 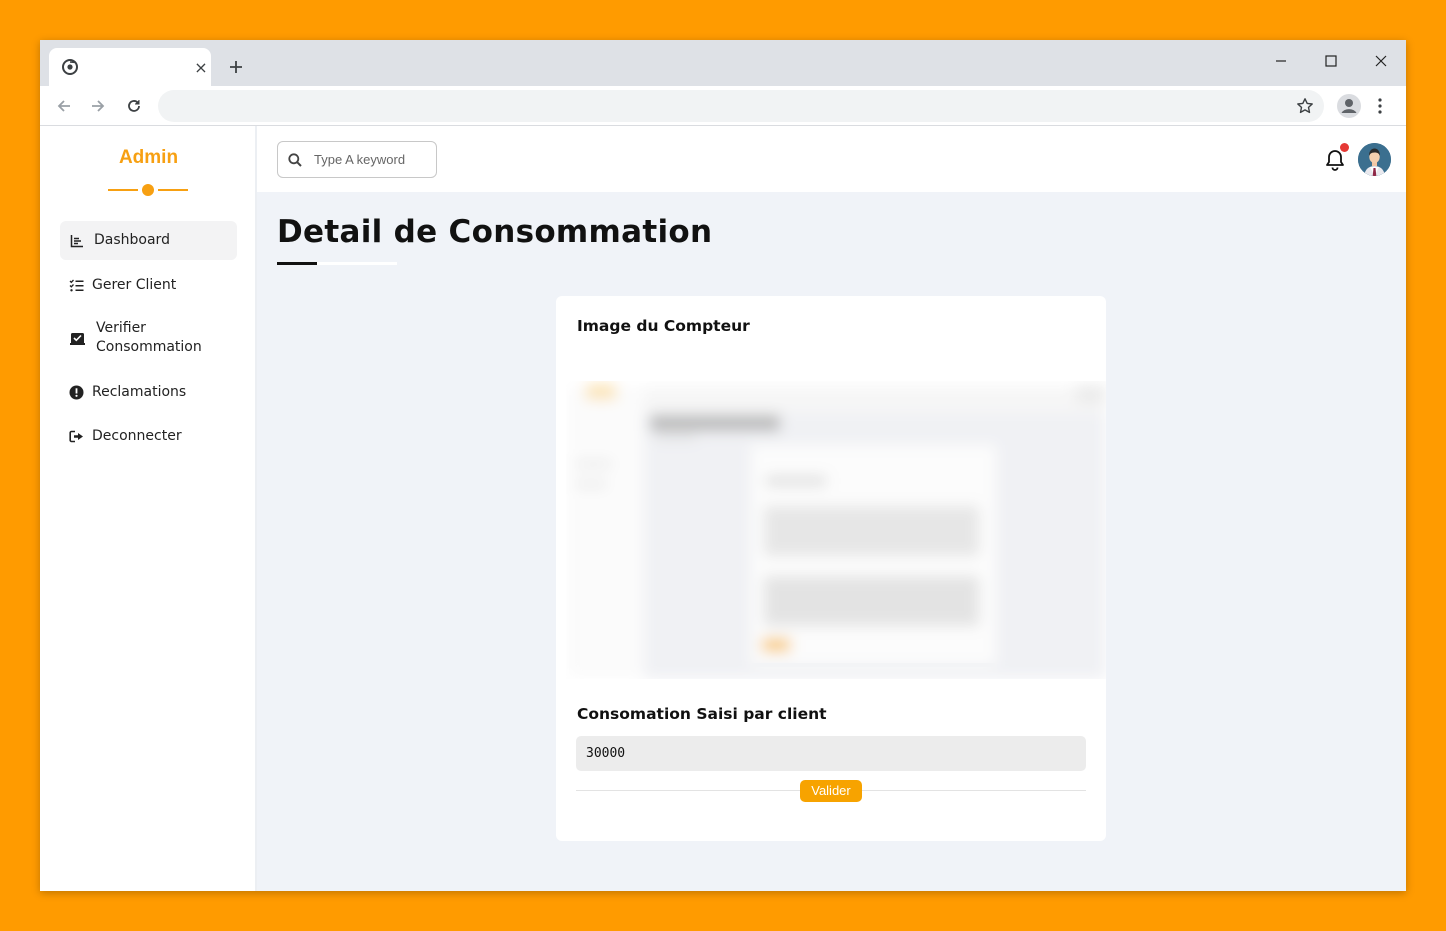 I want to click on browser-toolbar, so click(x=723, y=106).